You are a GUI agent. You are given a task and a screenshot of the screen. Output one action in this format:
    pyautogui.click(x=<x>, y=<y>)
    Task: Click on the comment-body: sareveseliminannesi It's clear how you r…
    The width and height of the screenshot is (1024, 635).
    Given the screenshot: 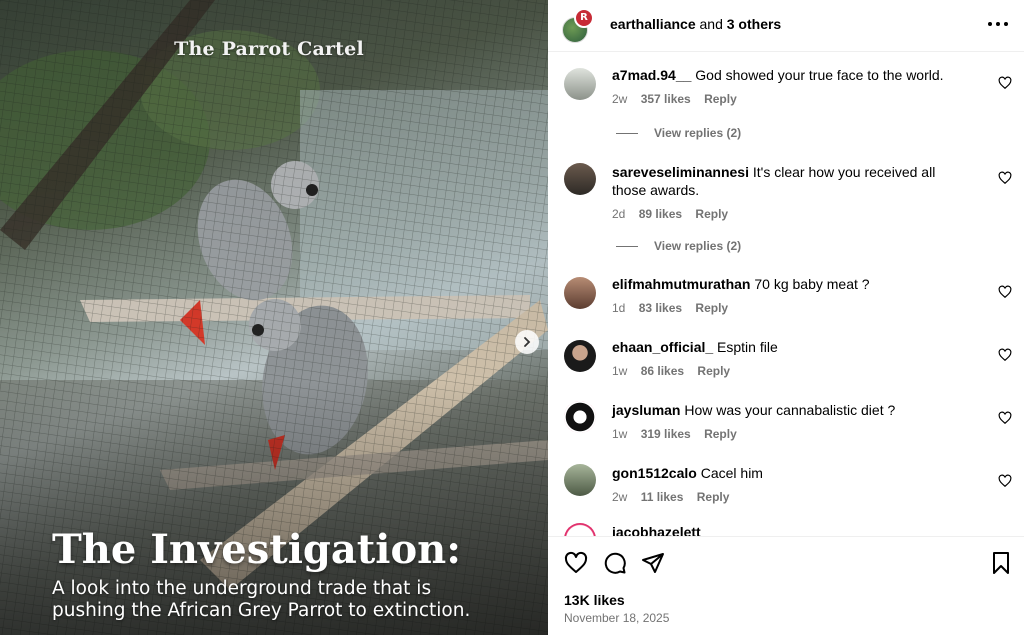 What is the action you would take?
    pyautogui.click(x=792, y=193)
    